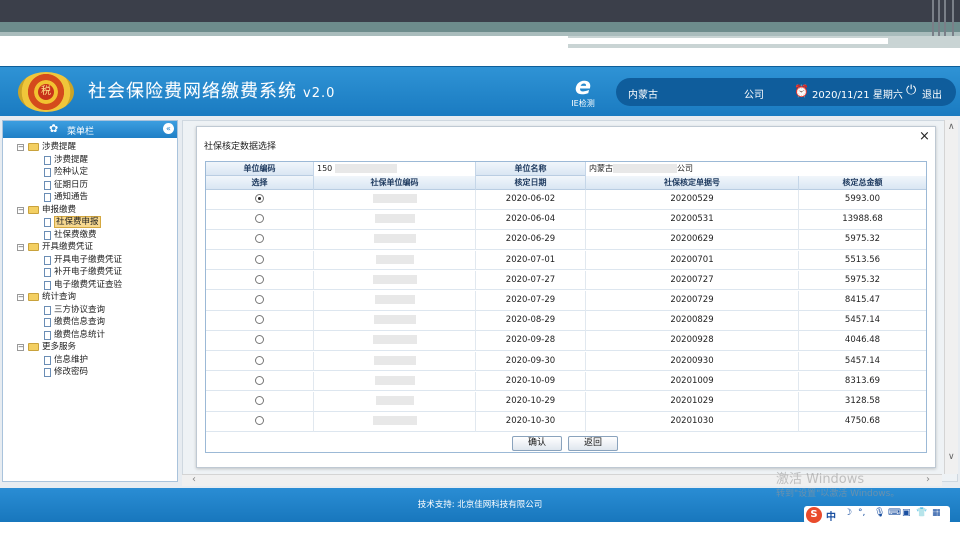 The image size is (960, 540). I want to click on doc-no-cell: 20200930, so click(692, 361).